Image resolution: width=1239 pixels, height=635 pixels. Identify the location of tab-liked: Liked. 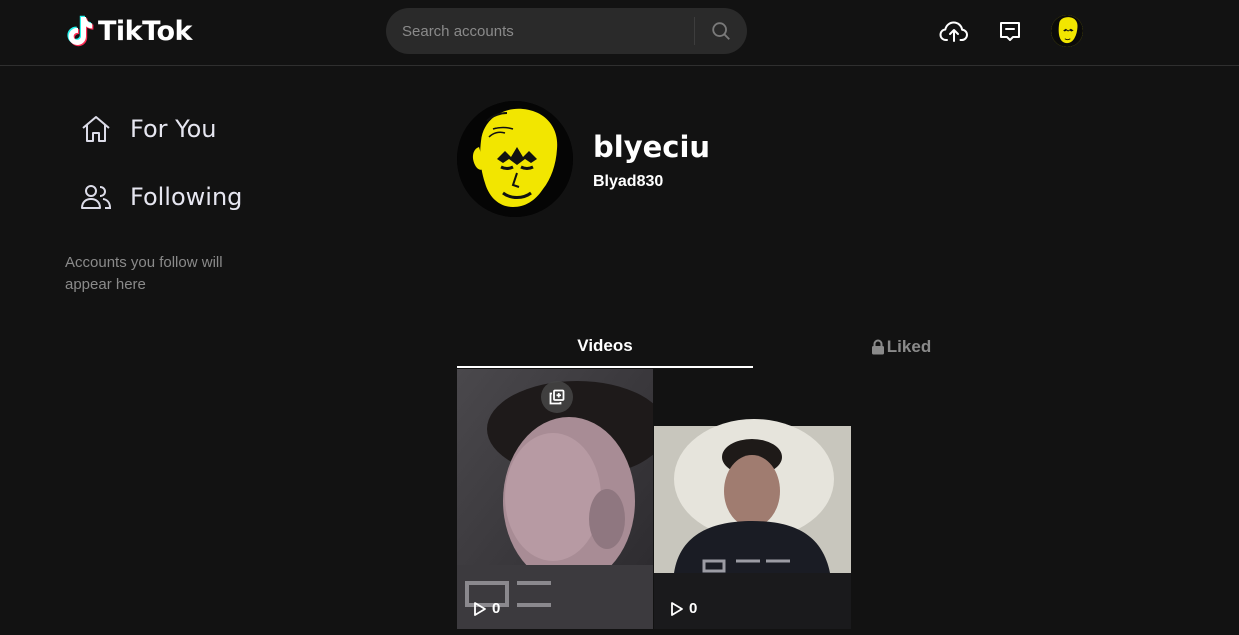
(901, 349).